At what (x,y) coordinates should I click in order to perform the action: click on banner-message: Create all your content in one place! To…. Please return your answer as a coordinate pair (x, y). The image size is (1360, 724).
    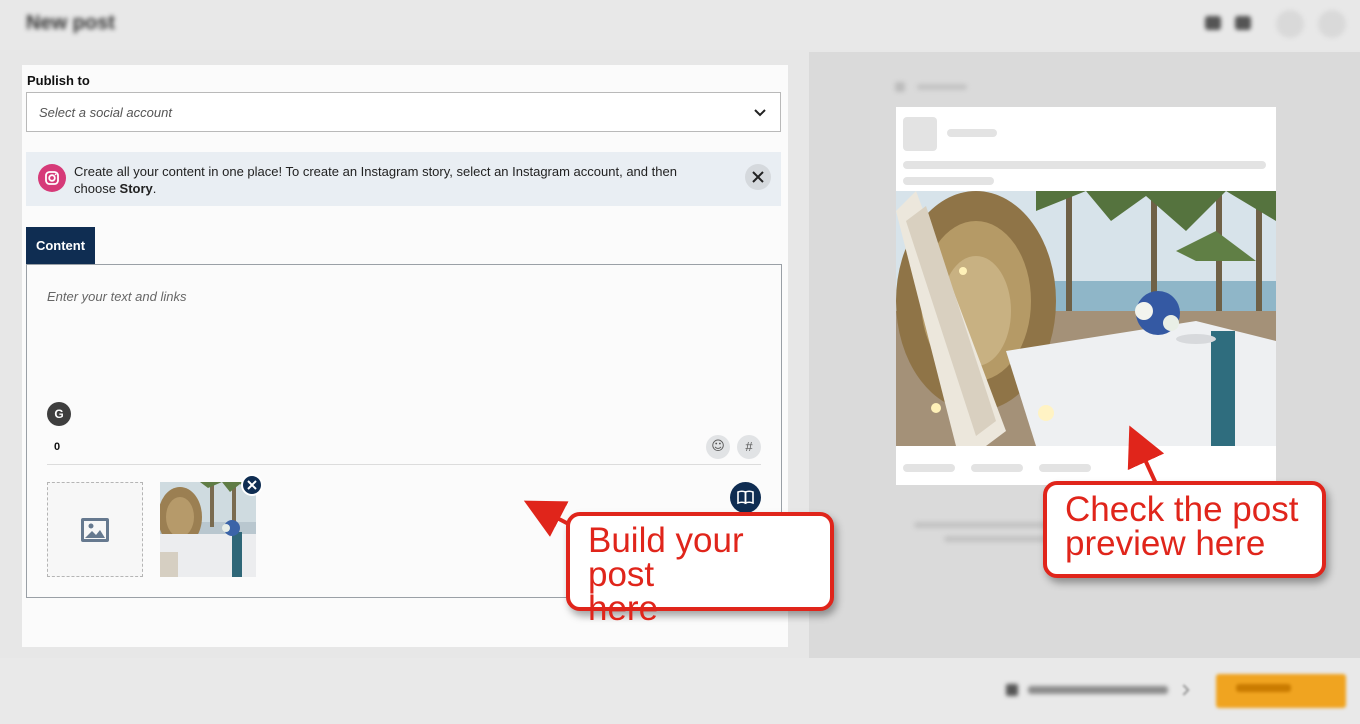
    Looking at the image, I should click on (394, 180).